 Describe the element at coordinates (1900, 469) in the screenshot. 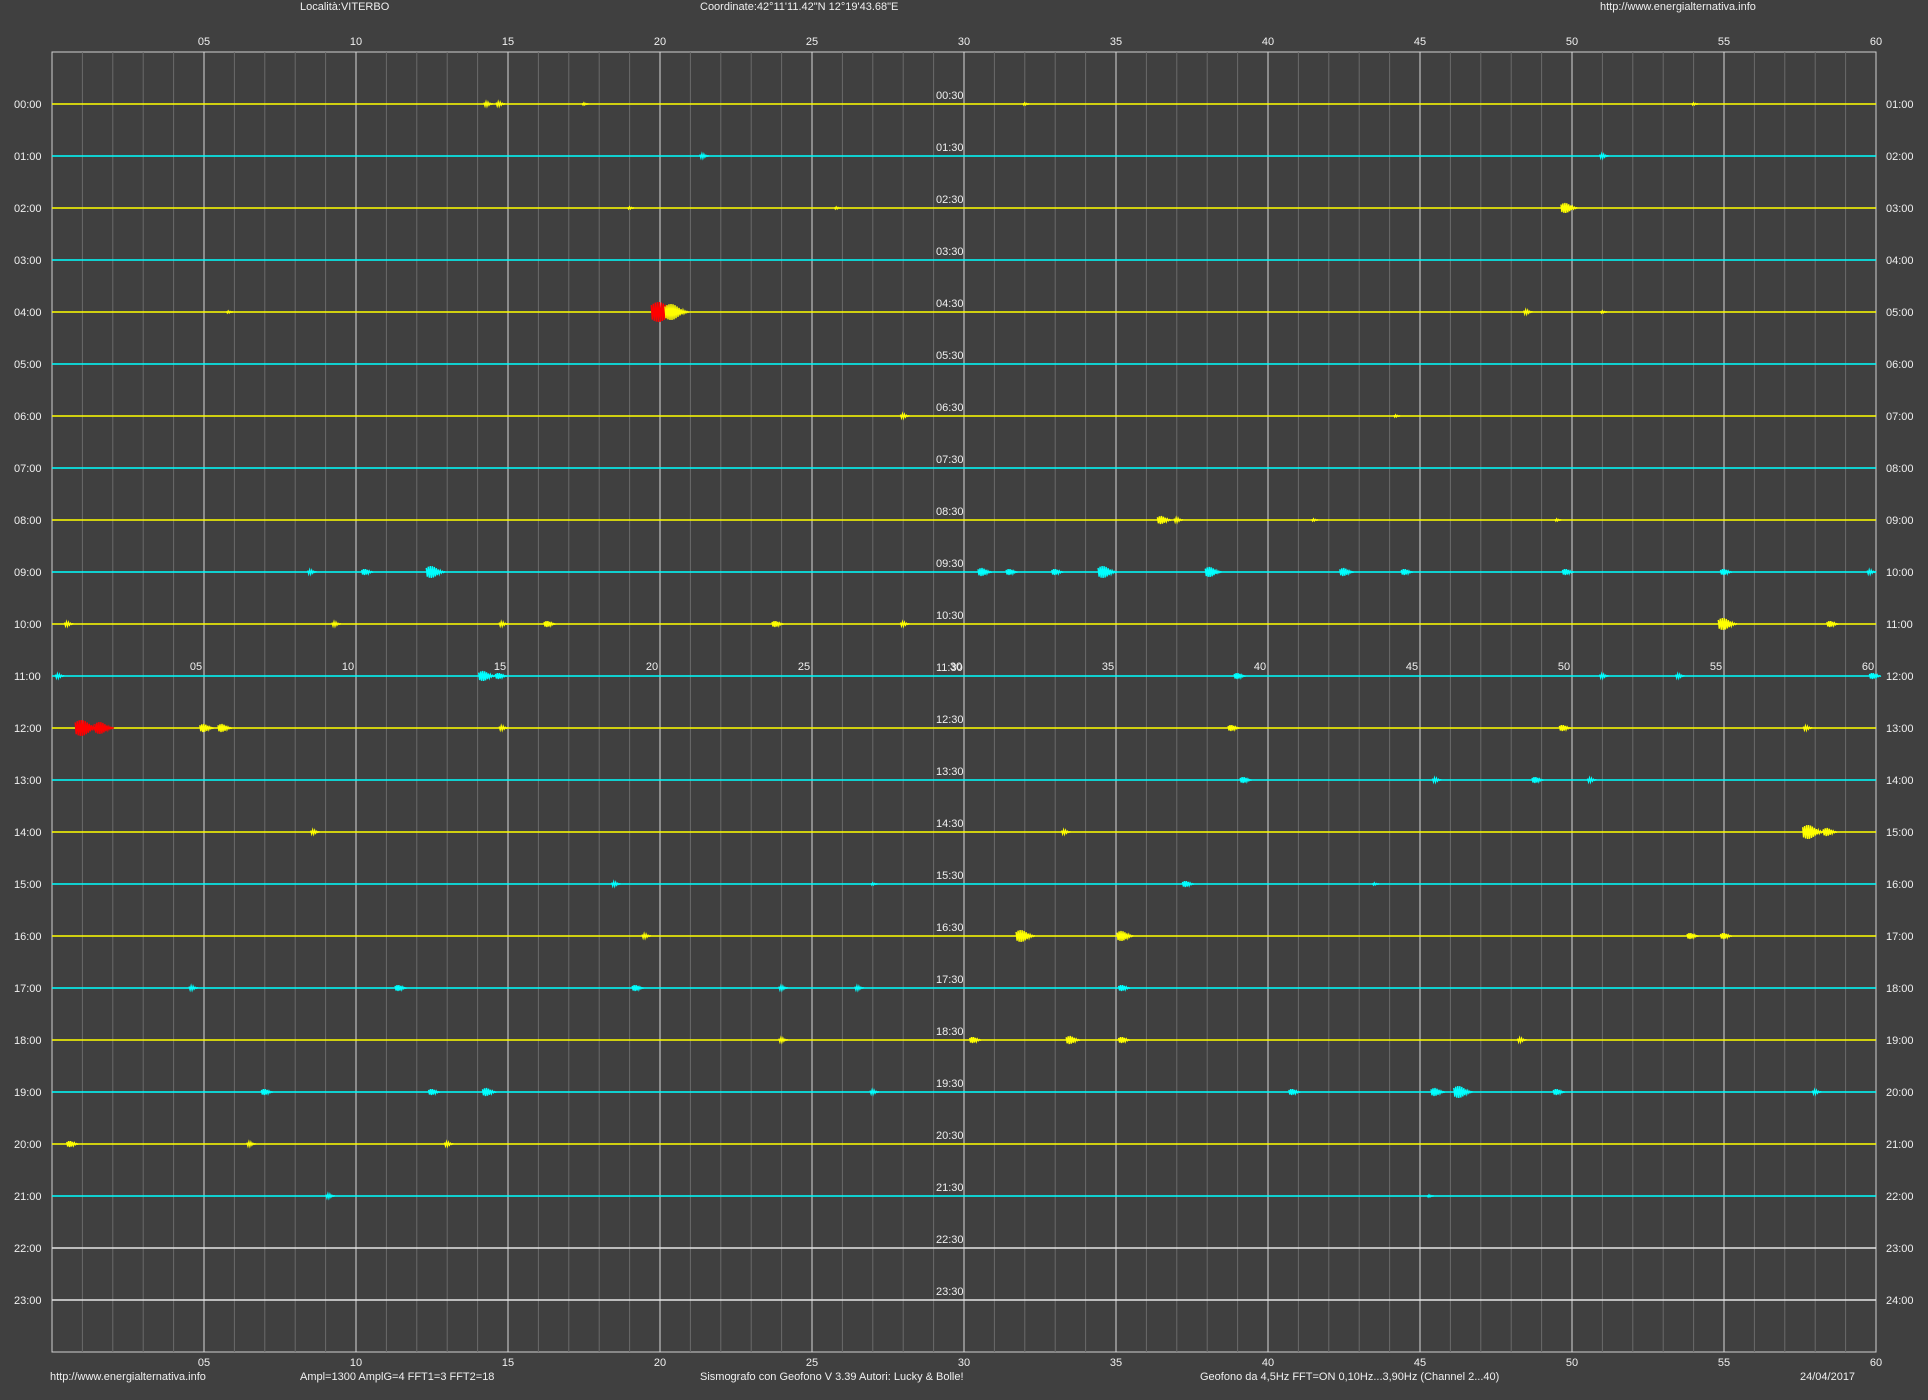

I see `hour-label-right: 08:00` at that location.